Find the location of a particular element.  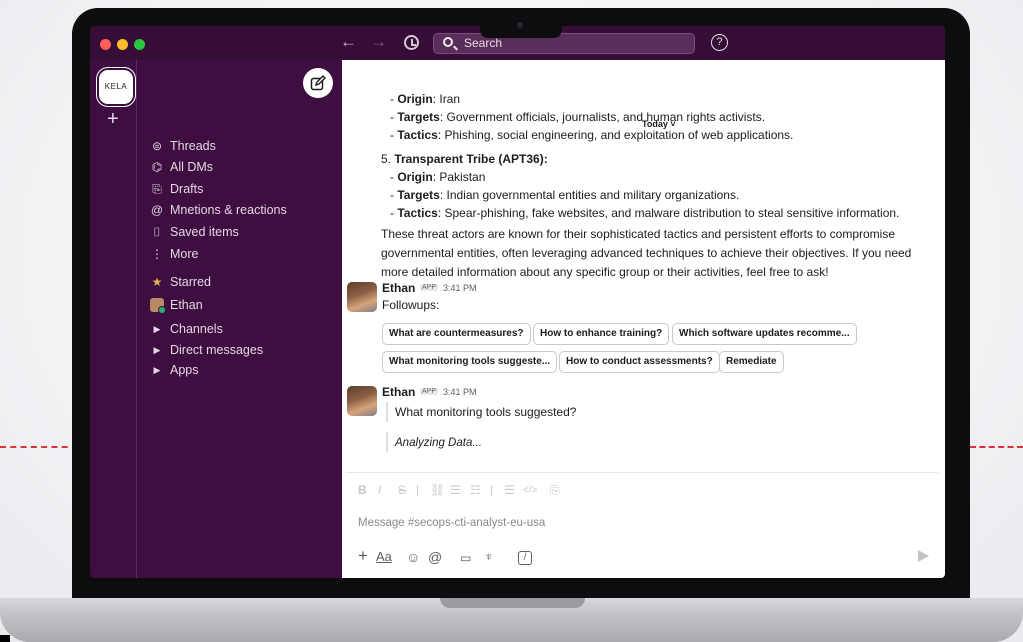

italic-icon: I is located at coordinates (379, 490).